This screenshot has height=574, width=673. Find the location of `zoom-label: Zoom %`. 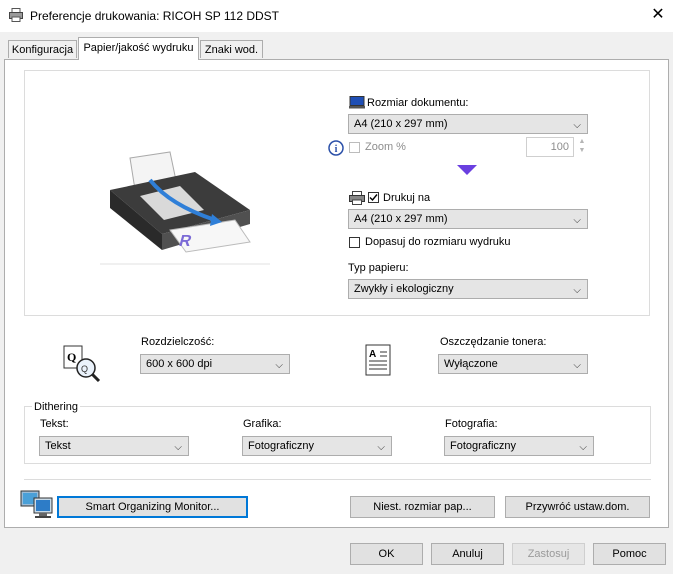

zoom-label: Zoom % is located at coordinates (385, 147).